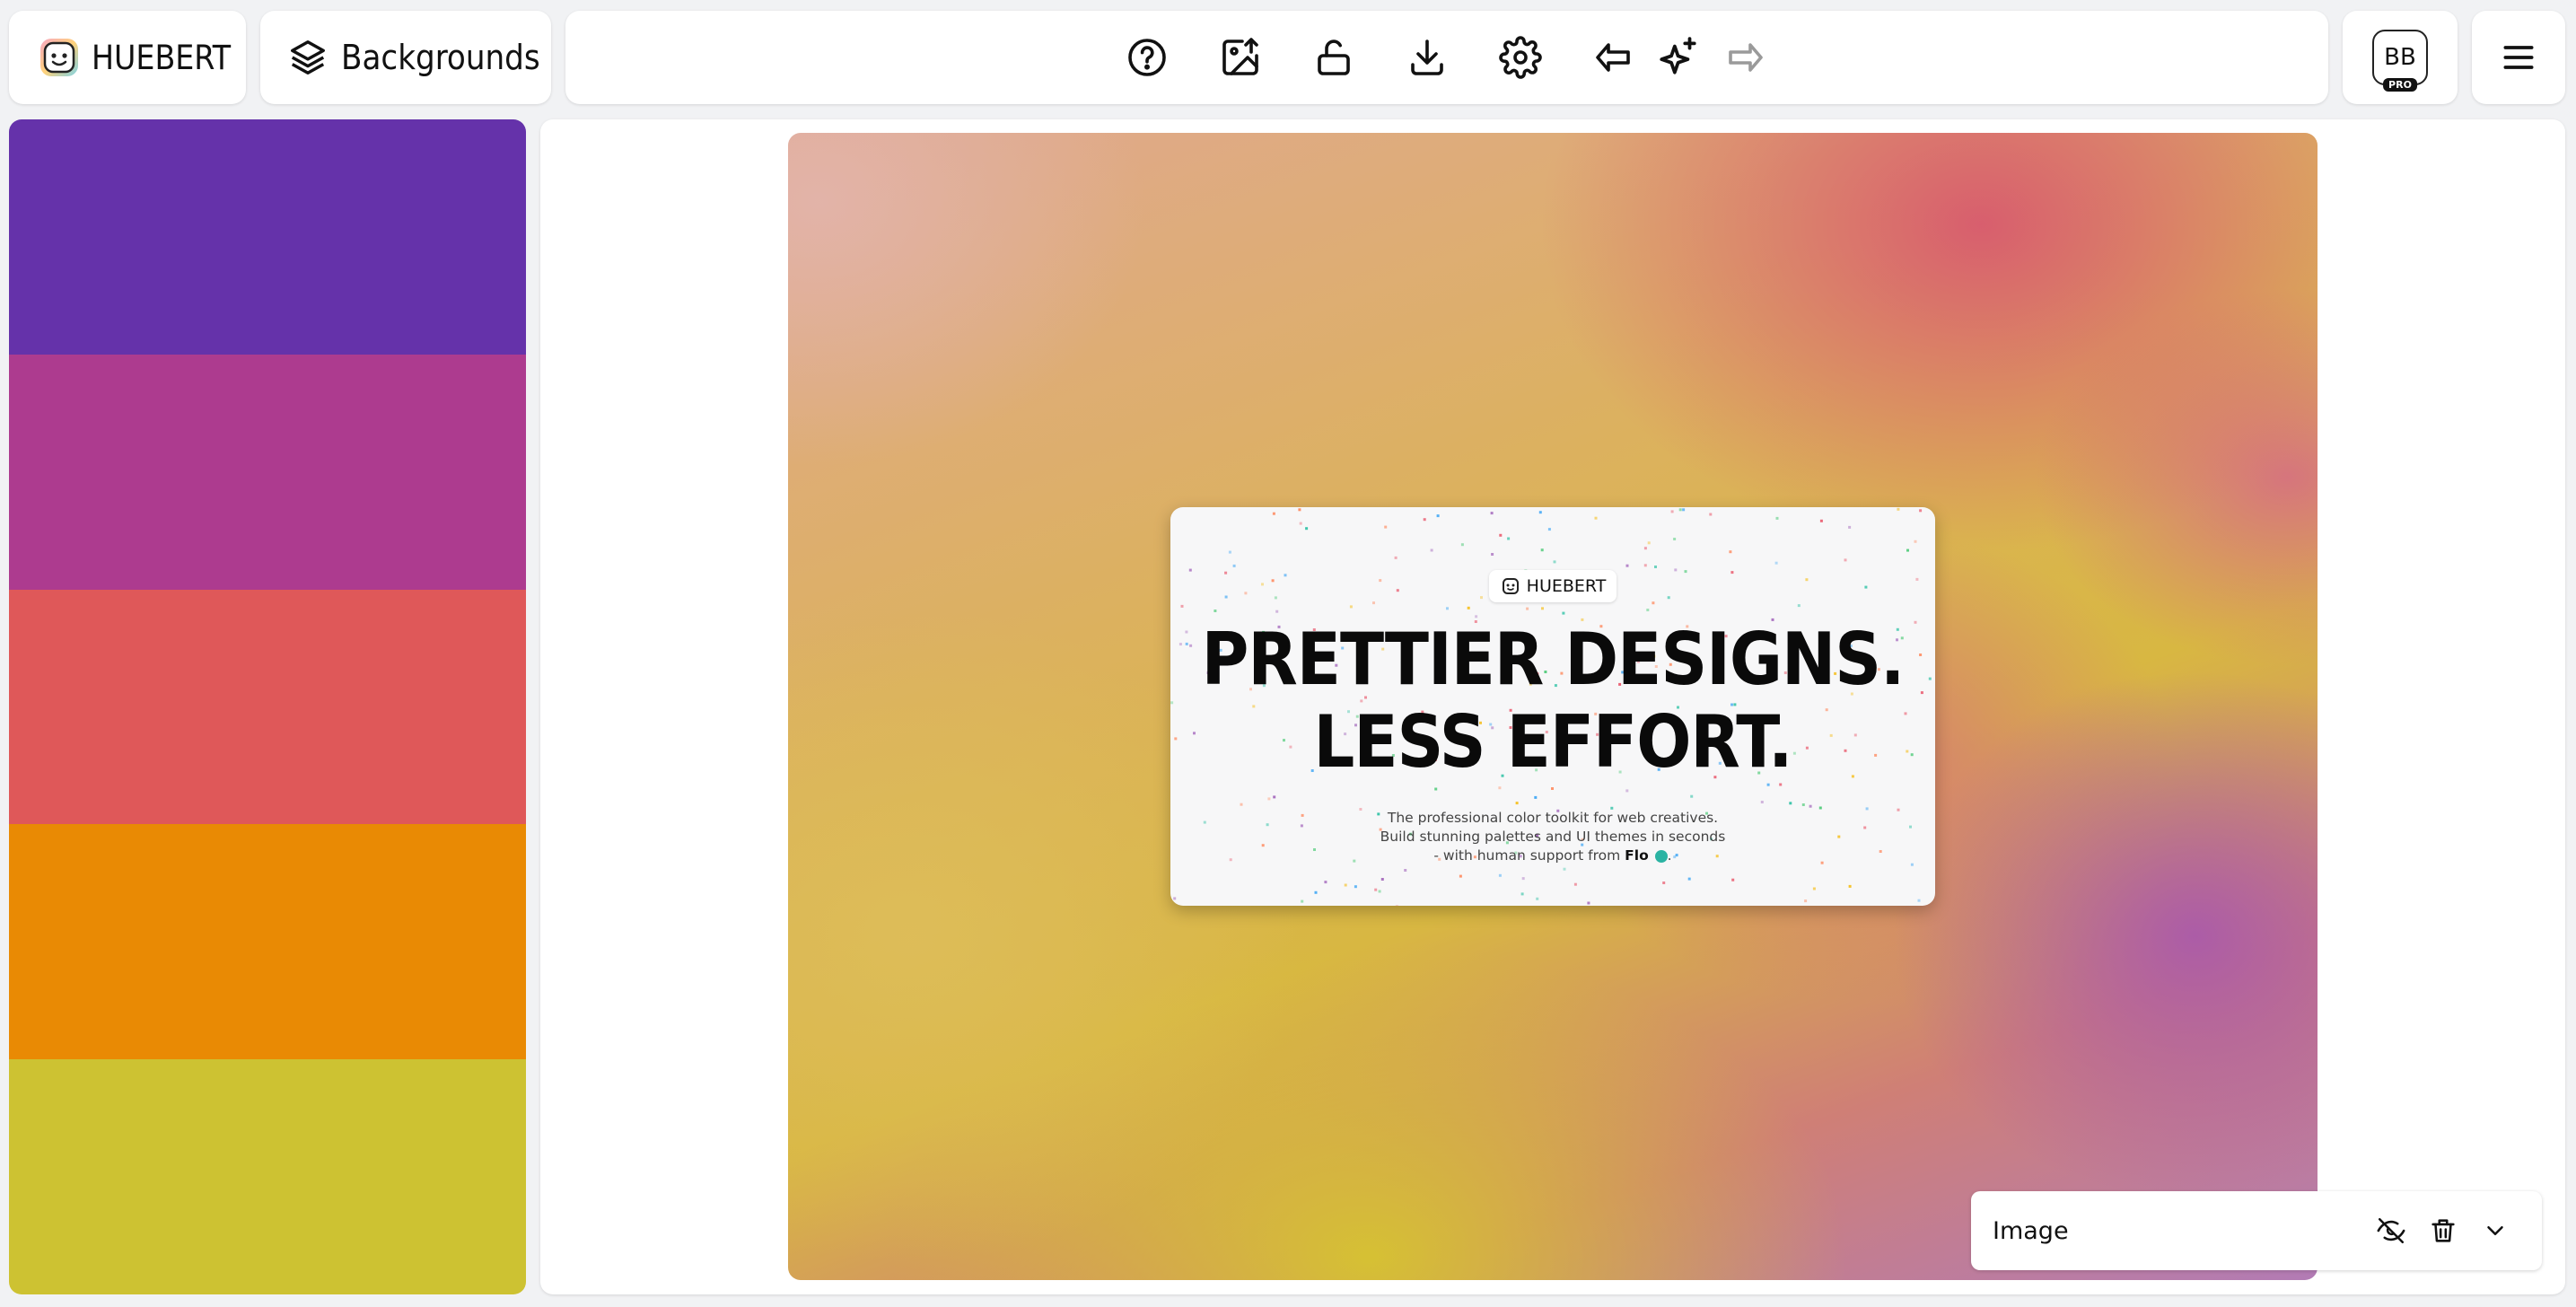 This screenshot has height=1307, width=2576. I want to click on redo-button, so click(1745, 58).